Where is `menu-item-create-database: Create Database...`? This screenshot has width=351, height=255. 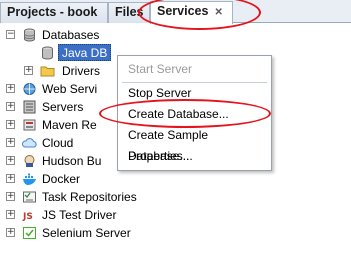 menu-item-create-database: Create Database... is located at coordinates (194, 114).